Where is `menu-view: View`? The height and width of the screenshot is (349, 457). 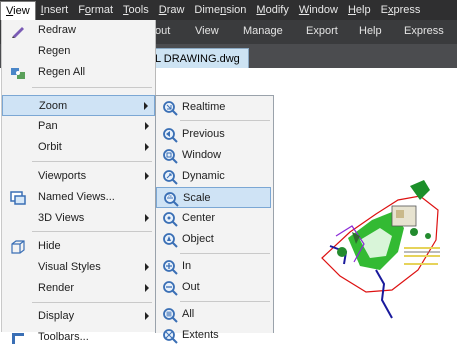 menu-view: View is located at coordinates (18, 10).